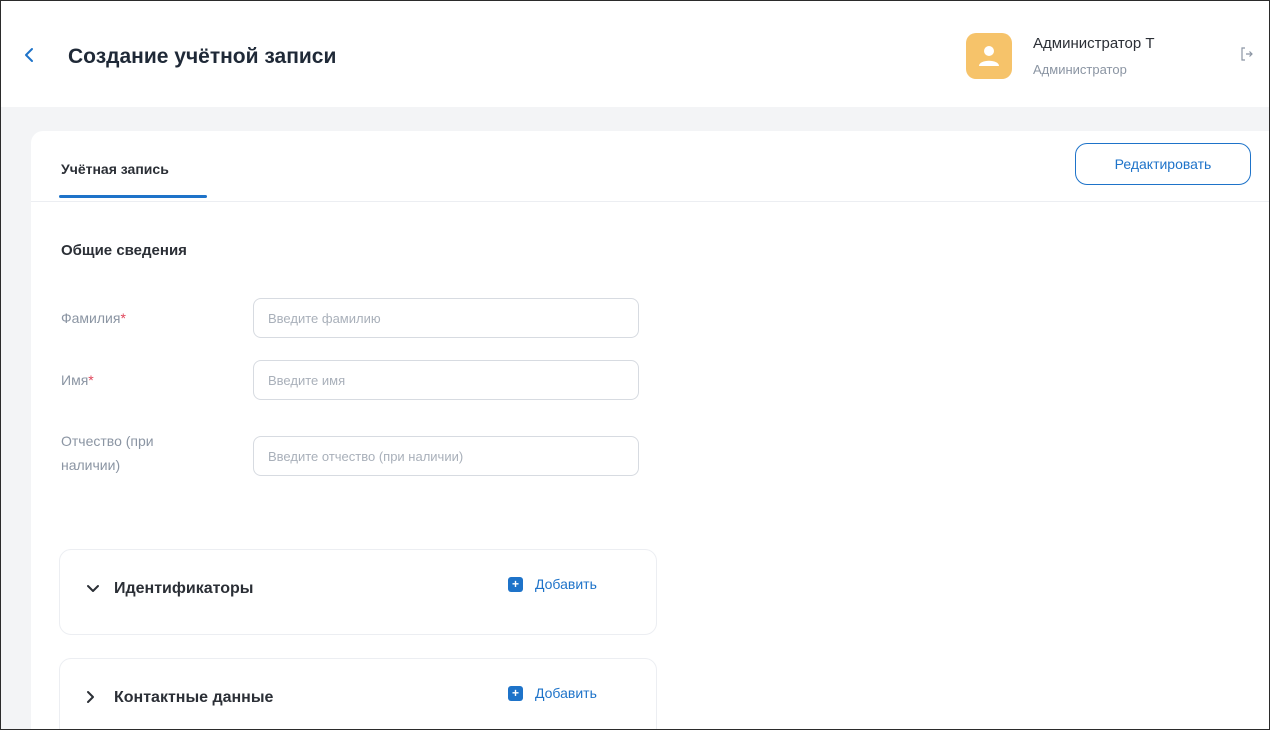 This screenshot has width=1270, height=730. Describe the element at coordinates (446, 380) in the screenshot. I see `first-name-input` at that location.